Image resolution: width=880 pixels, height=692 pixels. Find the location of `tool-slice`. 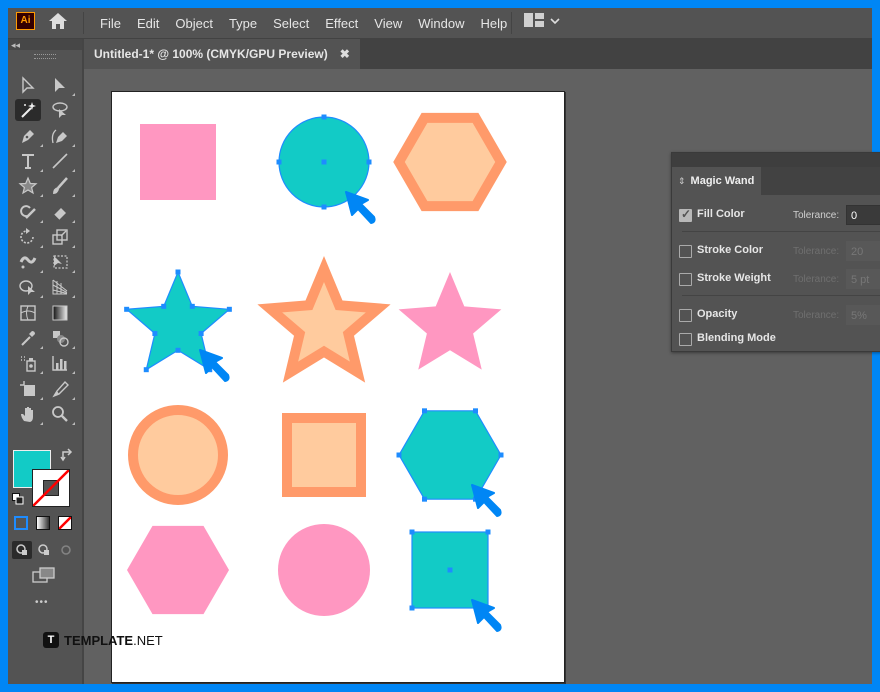

tool-slice is located at coordinates (61, 389).